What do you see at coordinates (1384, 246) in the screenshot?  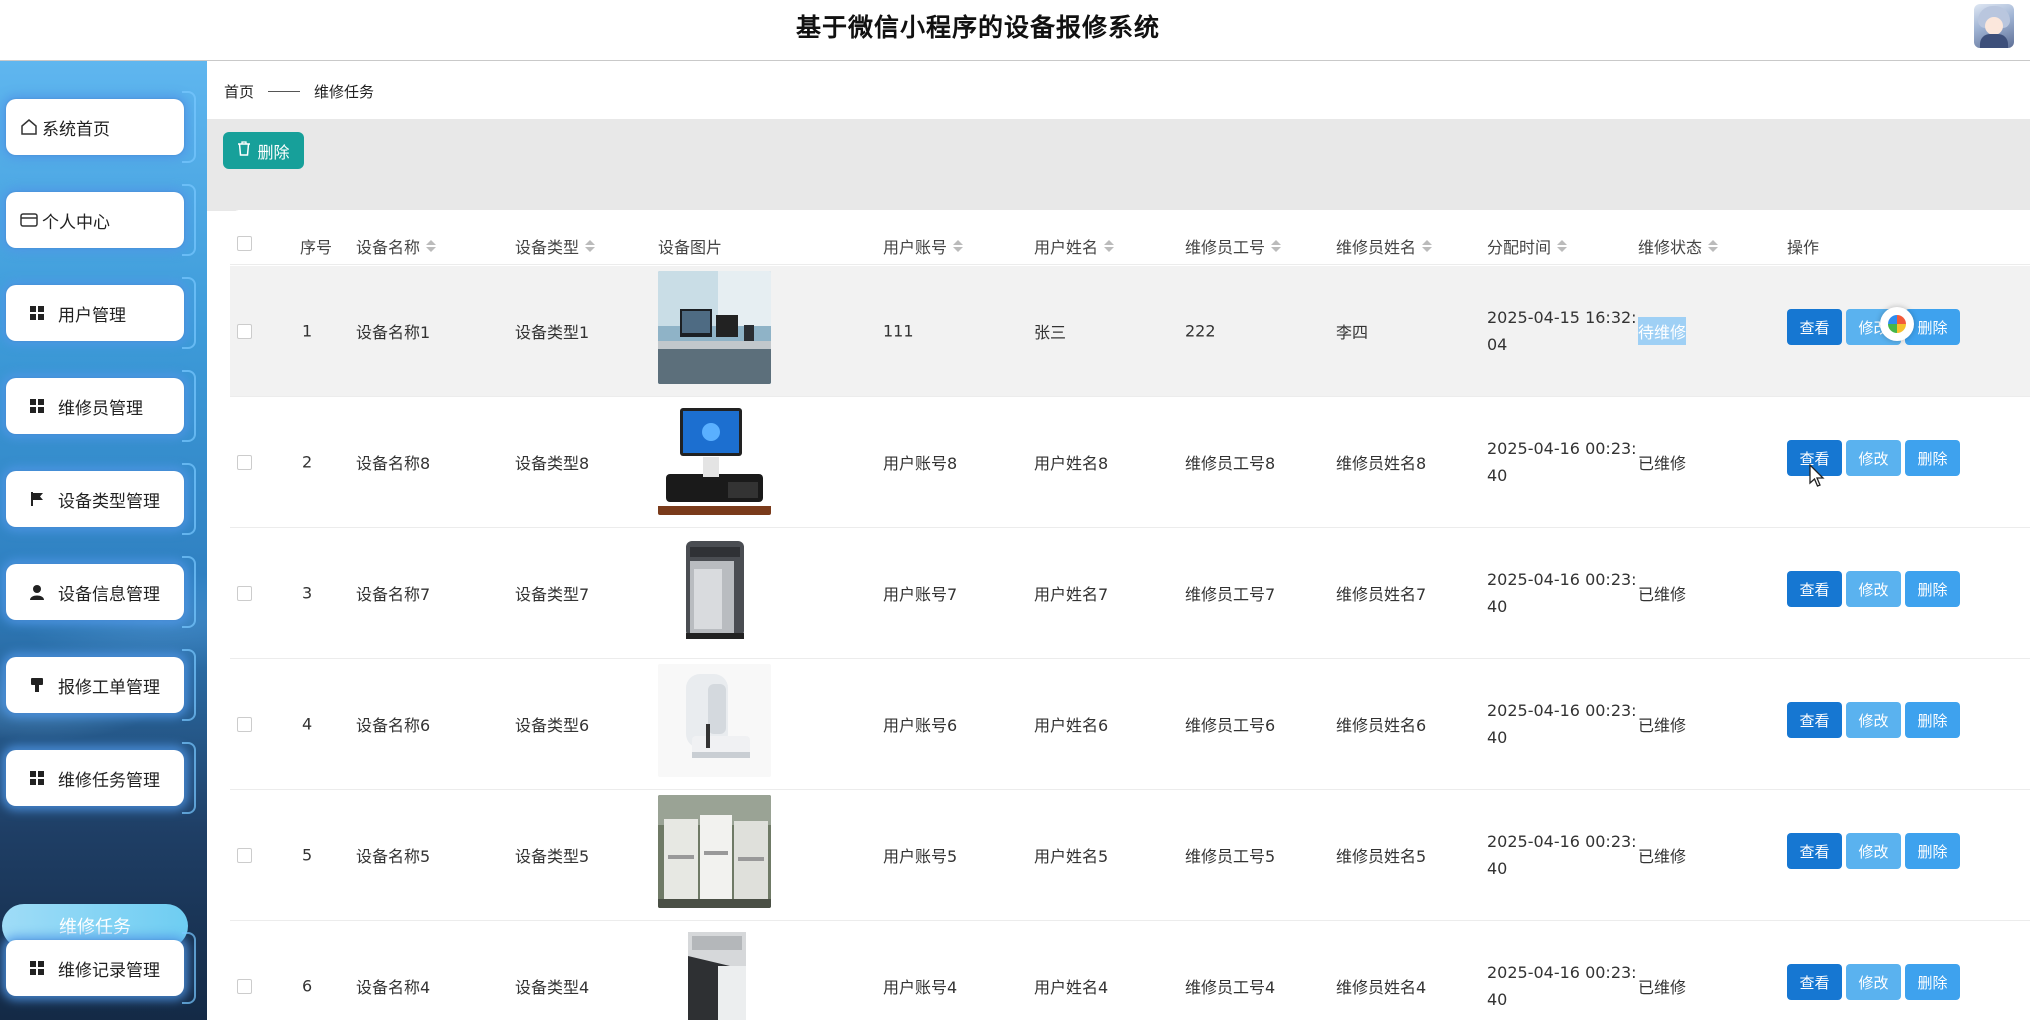 I see `col-tech-name: 维修员姓名` at bounding box center [1384, 246].